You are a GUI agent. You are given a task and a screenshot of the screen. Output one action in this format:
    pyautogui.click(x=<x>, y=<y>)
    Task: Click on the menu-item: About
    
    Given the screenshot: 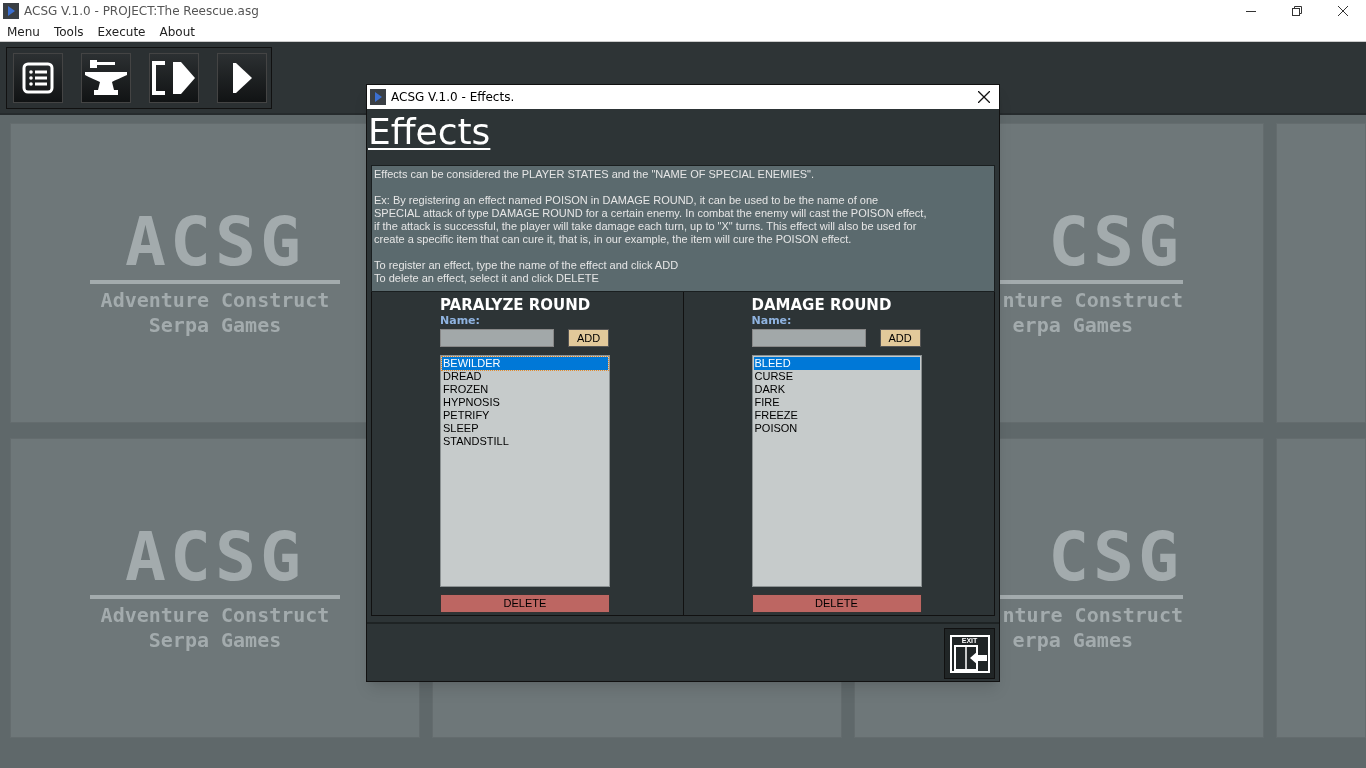 What is the action you would take?
    pyautogui.click(x=177, y=31)
    